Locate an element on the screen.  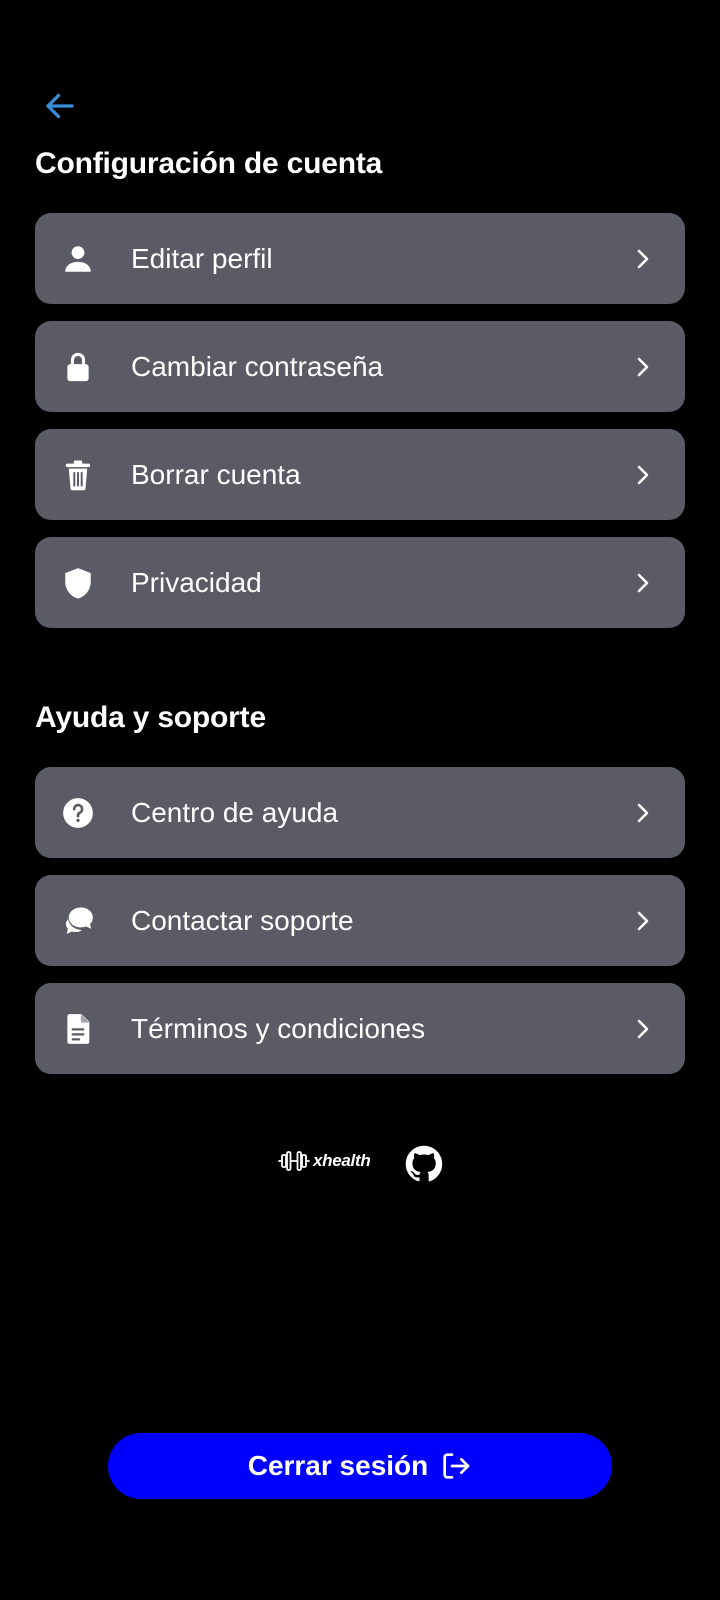
terms-label: Términos y condiciones is located at coordinates (278, 1028).